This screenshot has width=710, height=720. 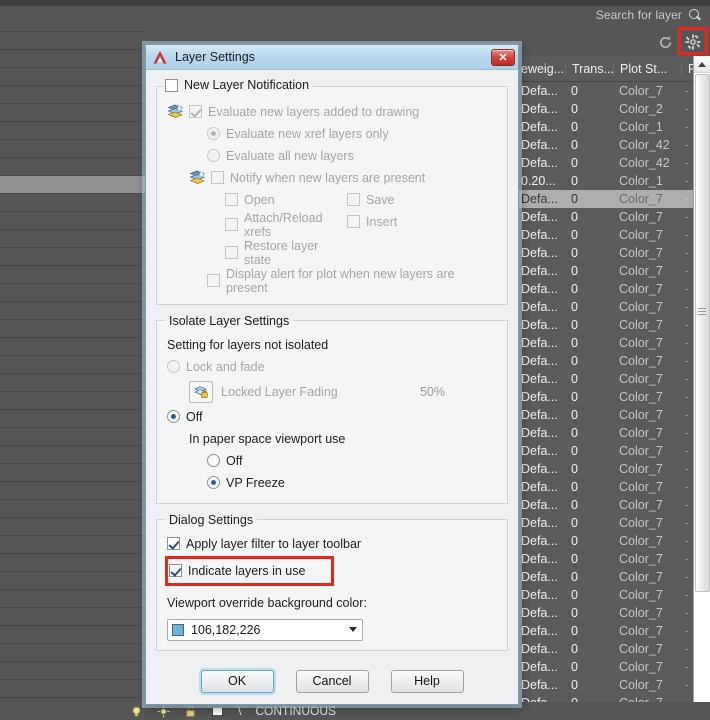 I want to click on bottom-row-linetype: CONTINUOUS, so click(x=295, y=711).